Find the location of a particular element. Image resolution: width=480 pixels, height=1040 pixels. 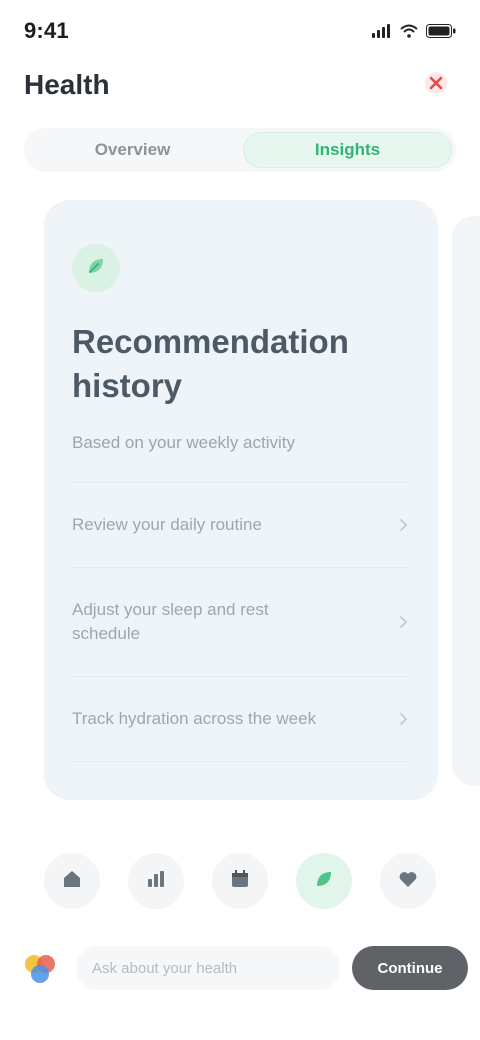

signal-icon is located at coordinates (382, 31).